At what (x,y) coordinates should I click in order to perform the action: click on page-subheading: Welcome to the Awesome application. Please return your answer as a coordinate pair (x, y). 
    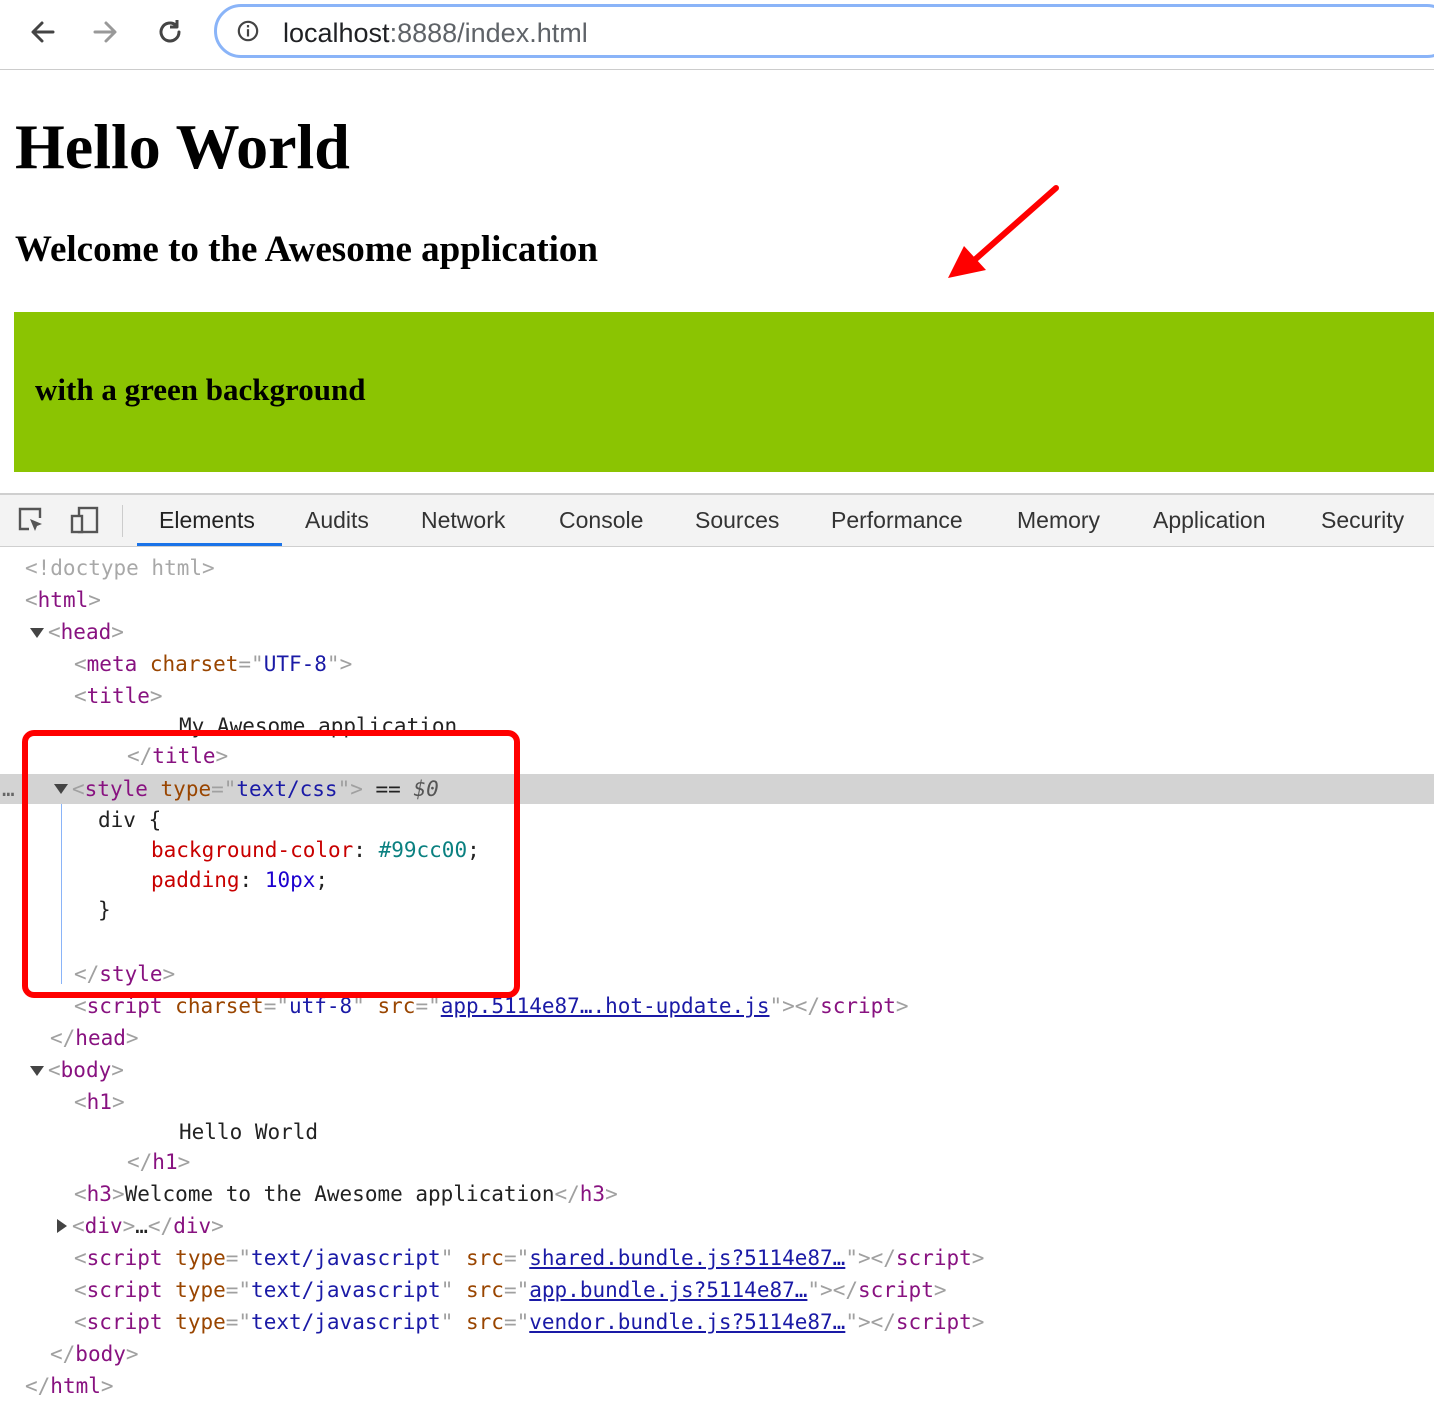
    Looking at the image, I should click on (307, 249).